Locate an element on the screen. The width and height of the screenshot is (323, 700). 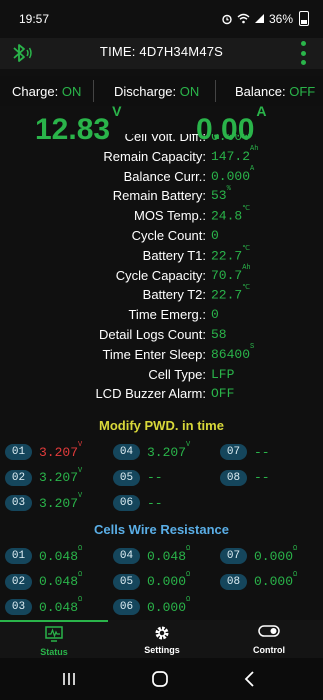
balance-status: Balance: OFF is located at coordinates (275, 91).